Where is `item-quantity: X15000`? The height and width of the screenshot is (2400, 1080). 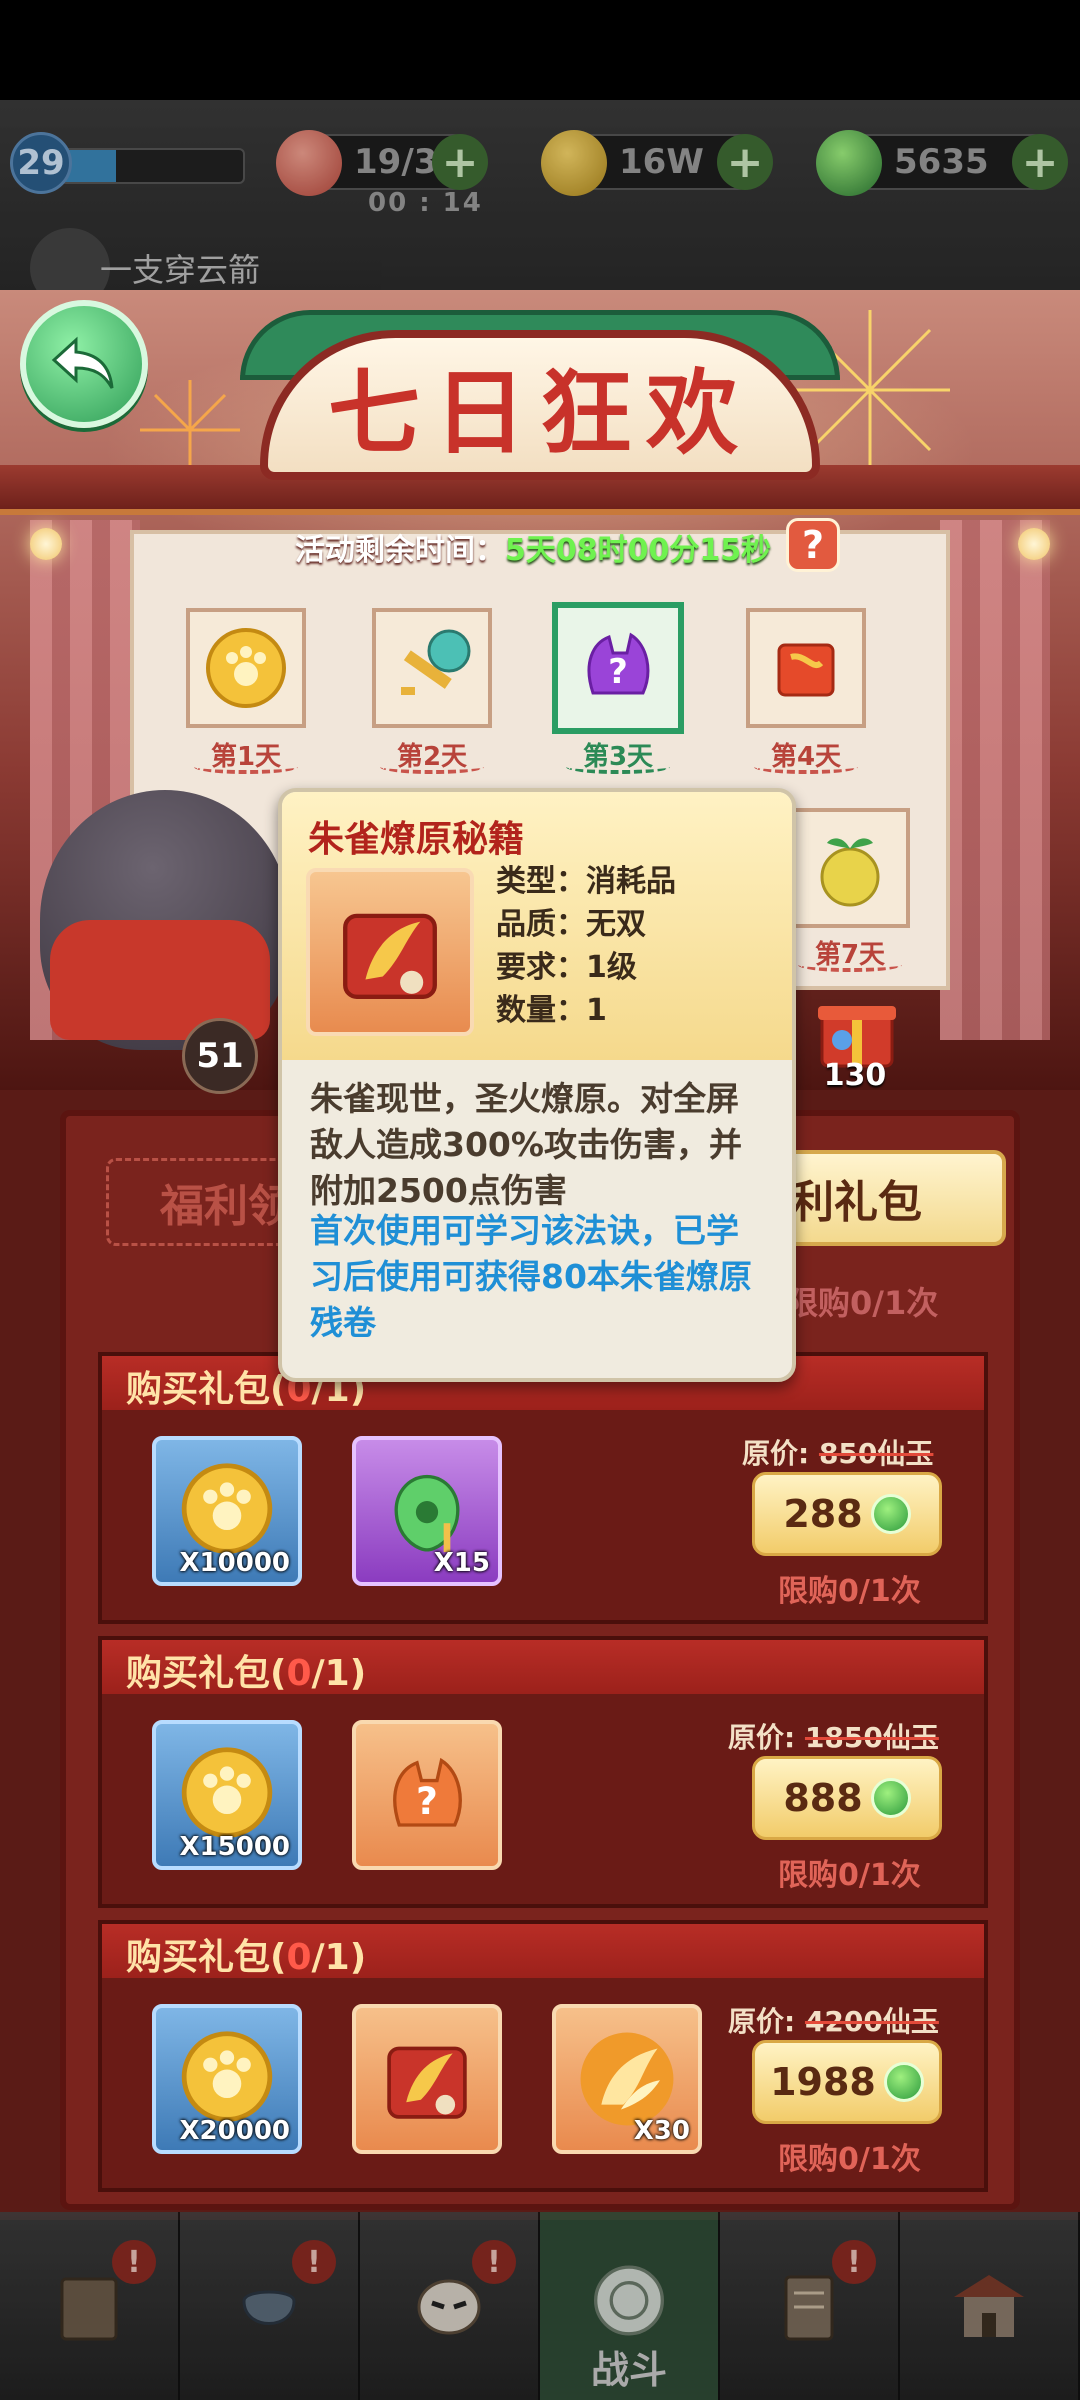
item-quantity: X15000 is located at coordinates (235, 1847).